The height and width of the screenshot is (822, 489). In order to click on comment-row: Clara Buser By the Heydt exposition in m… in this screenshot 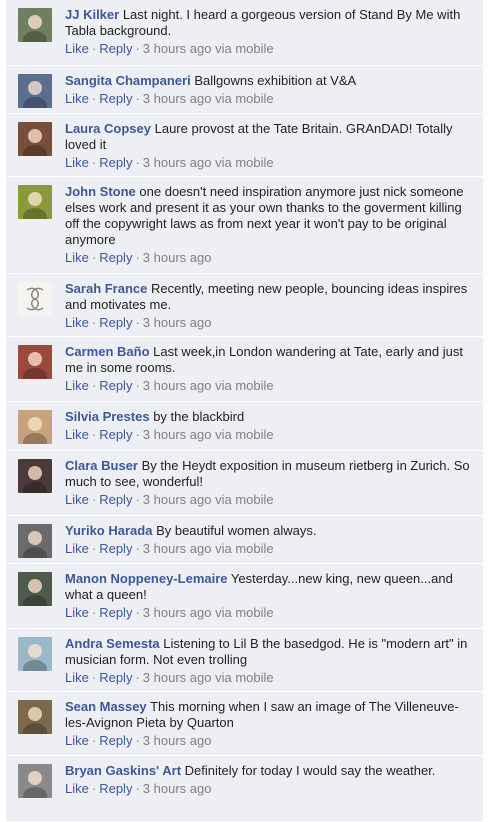, I will do `click(244, 483)`.